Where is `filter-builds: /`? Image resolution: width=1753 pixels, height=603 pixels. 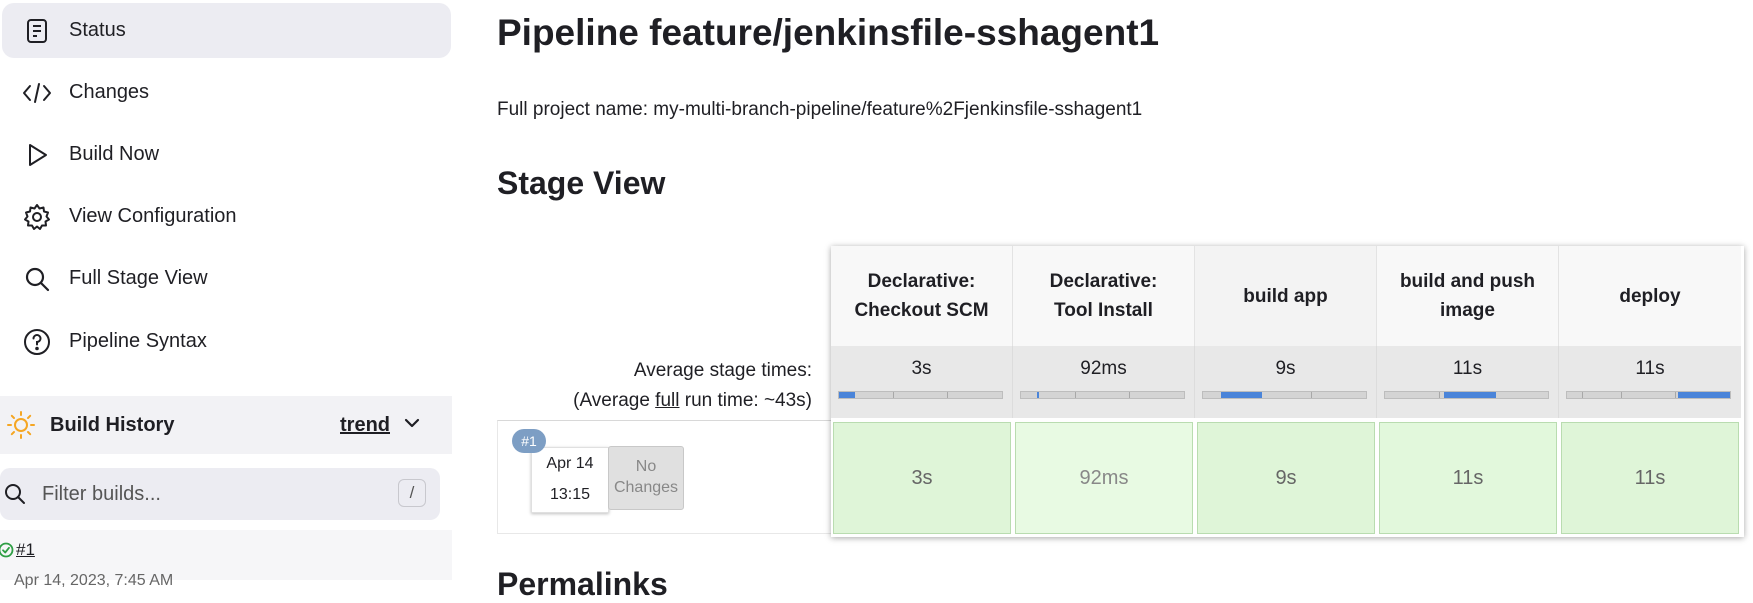
filter-builds: / is located at coordinates (220, 494).